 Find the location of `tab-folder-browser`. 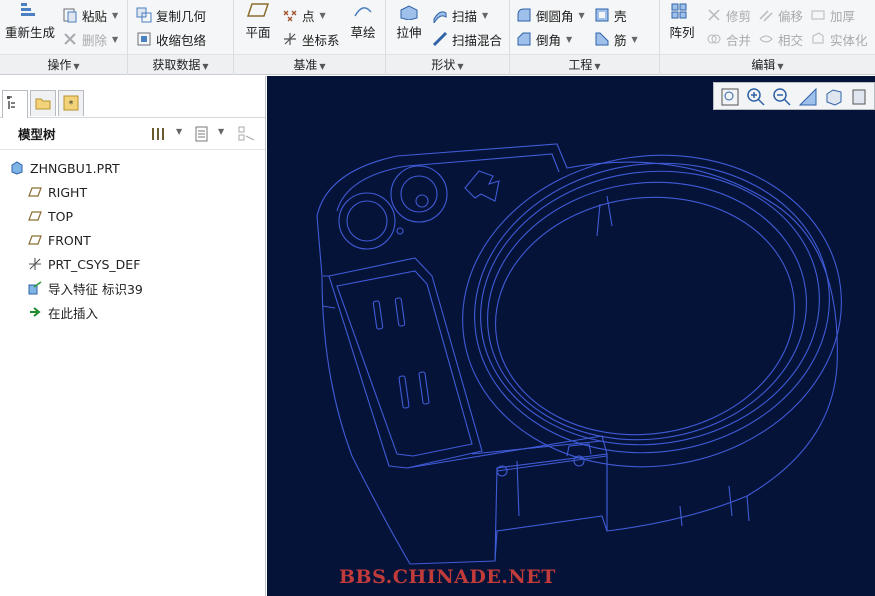

tab-folder-browser is located at coordinates (43, 103).